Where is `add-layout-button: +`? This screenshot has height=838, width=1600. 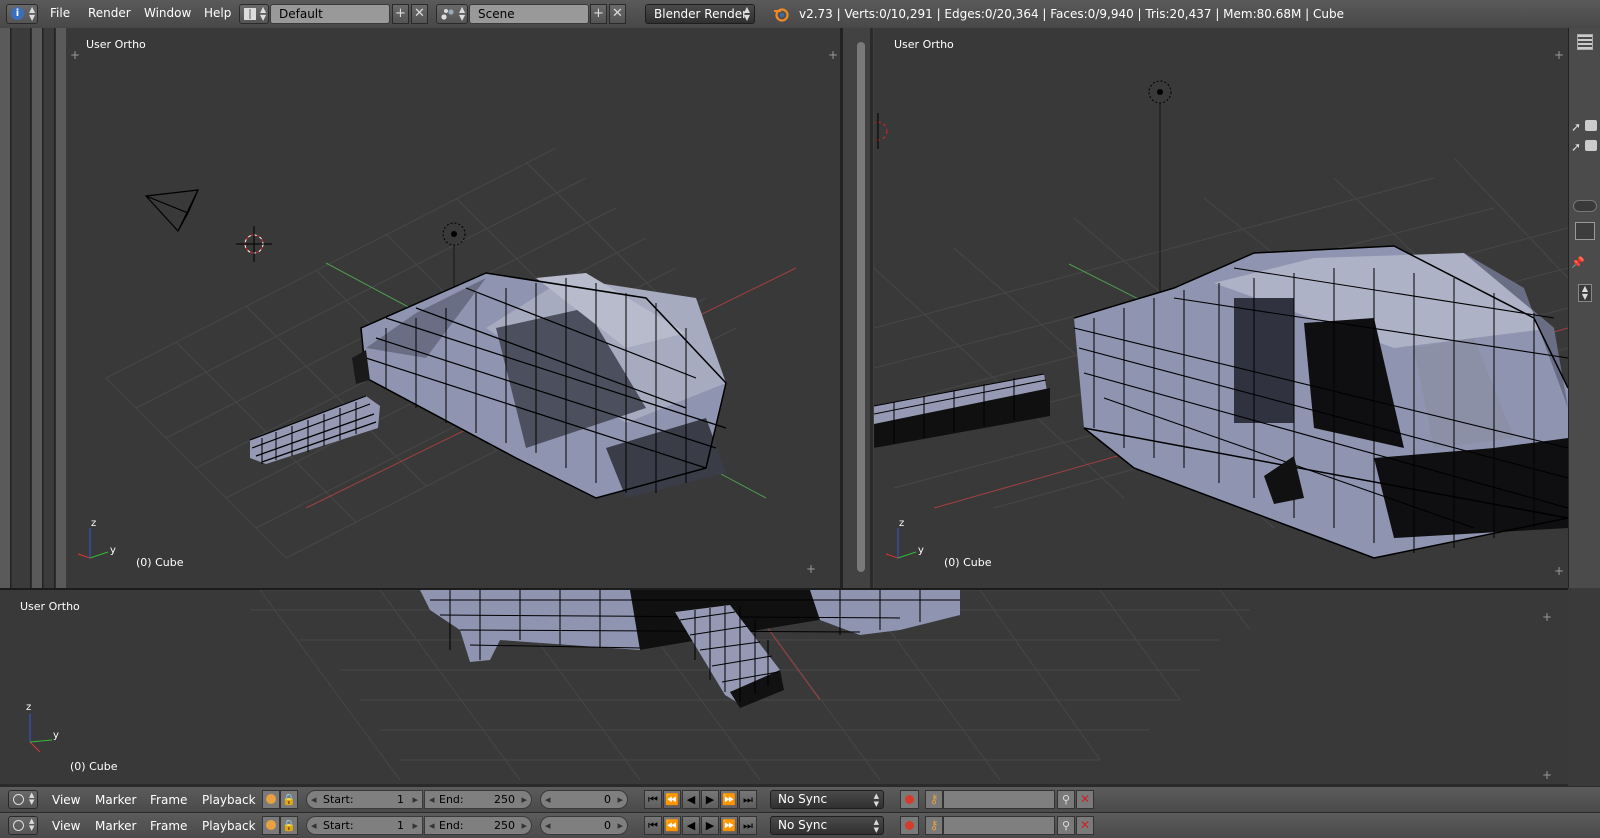 add-layout-button: + is located at coordinates (400, 14).